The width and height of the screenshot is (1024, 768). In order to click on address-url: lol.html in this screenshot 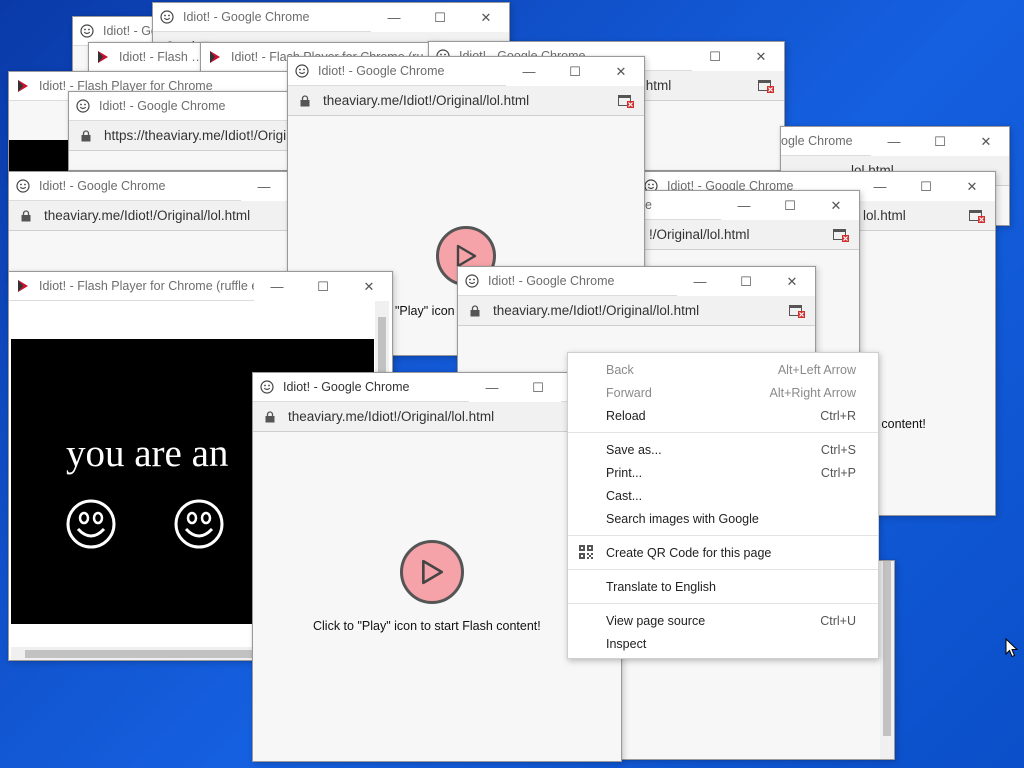, I will do `click(884, 215)`.